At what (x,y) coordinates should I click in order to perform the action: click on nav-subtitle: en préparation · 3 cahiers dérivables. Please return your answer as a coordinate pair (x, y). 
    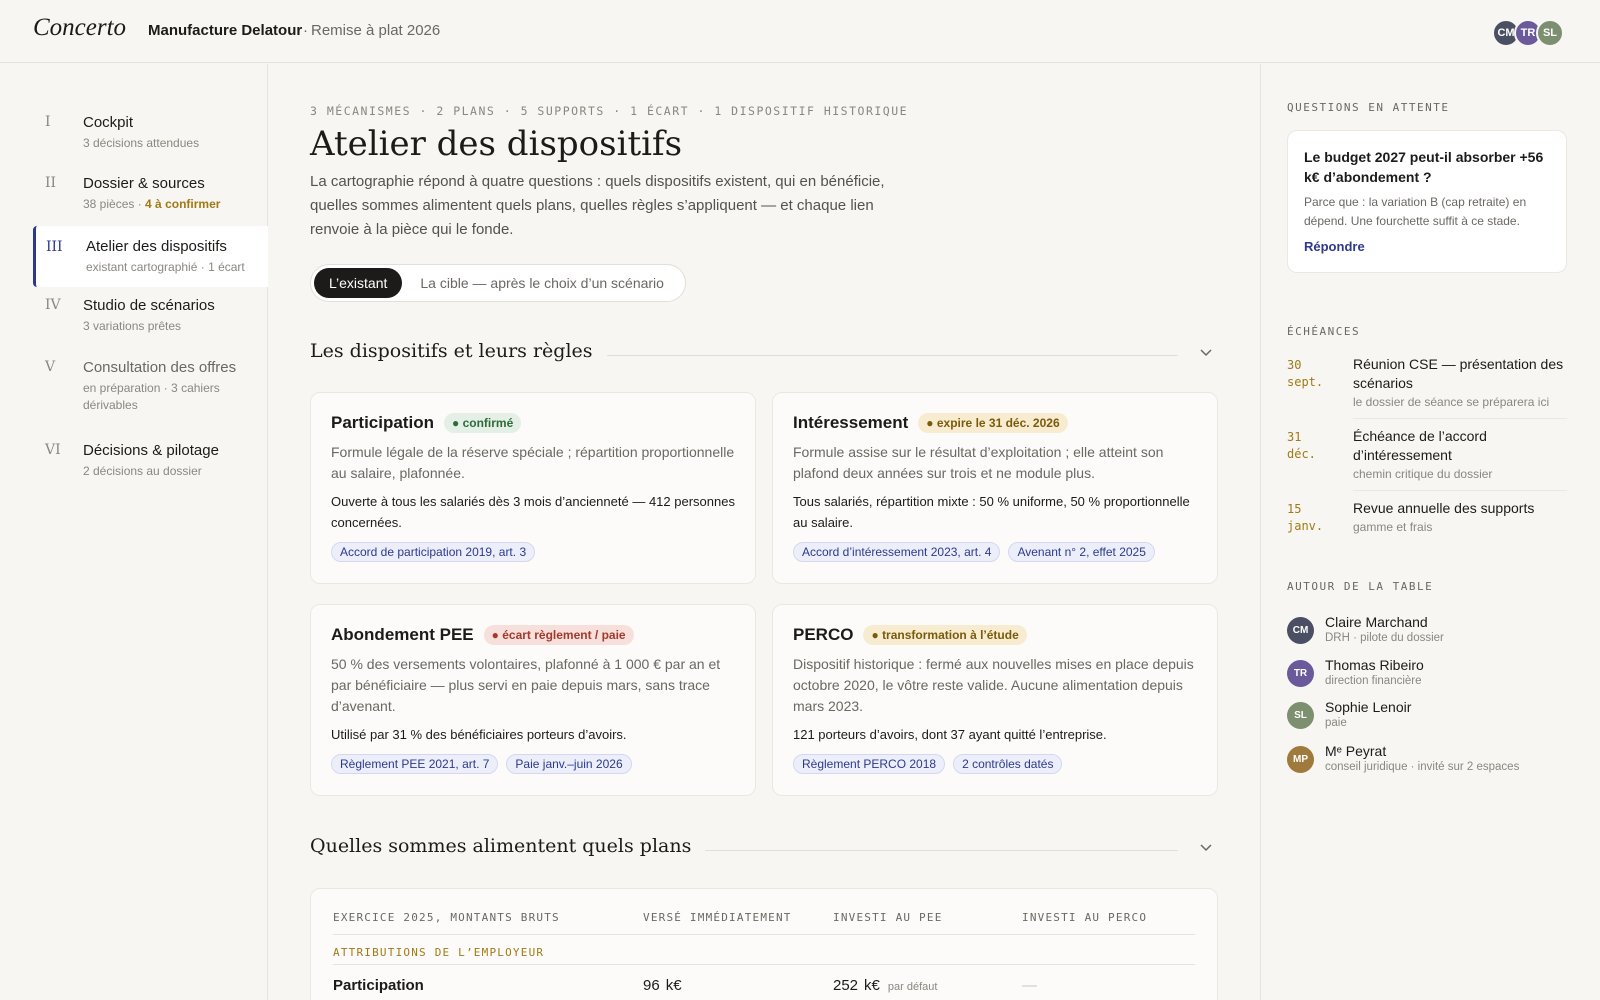
    Looking at the image, I should click on (151, 396).